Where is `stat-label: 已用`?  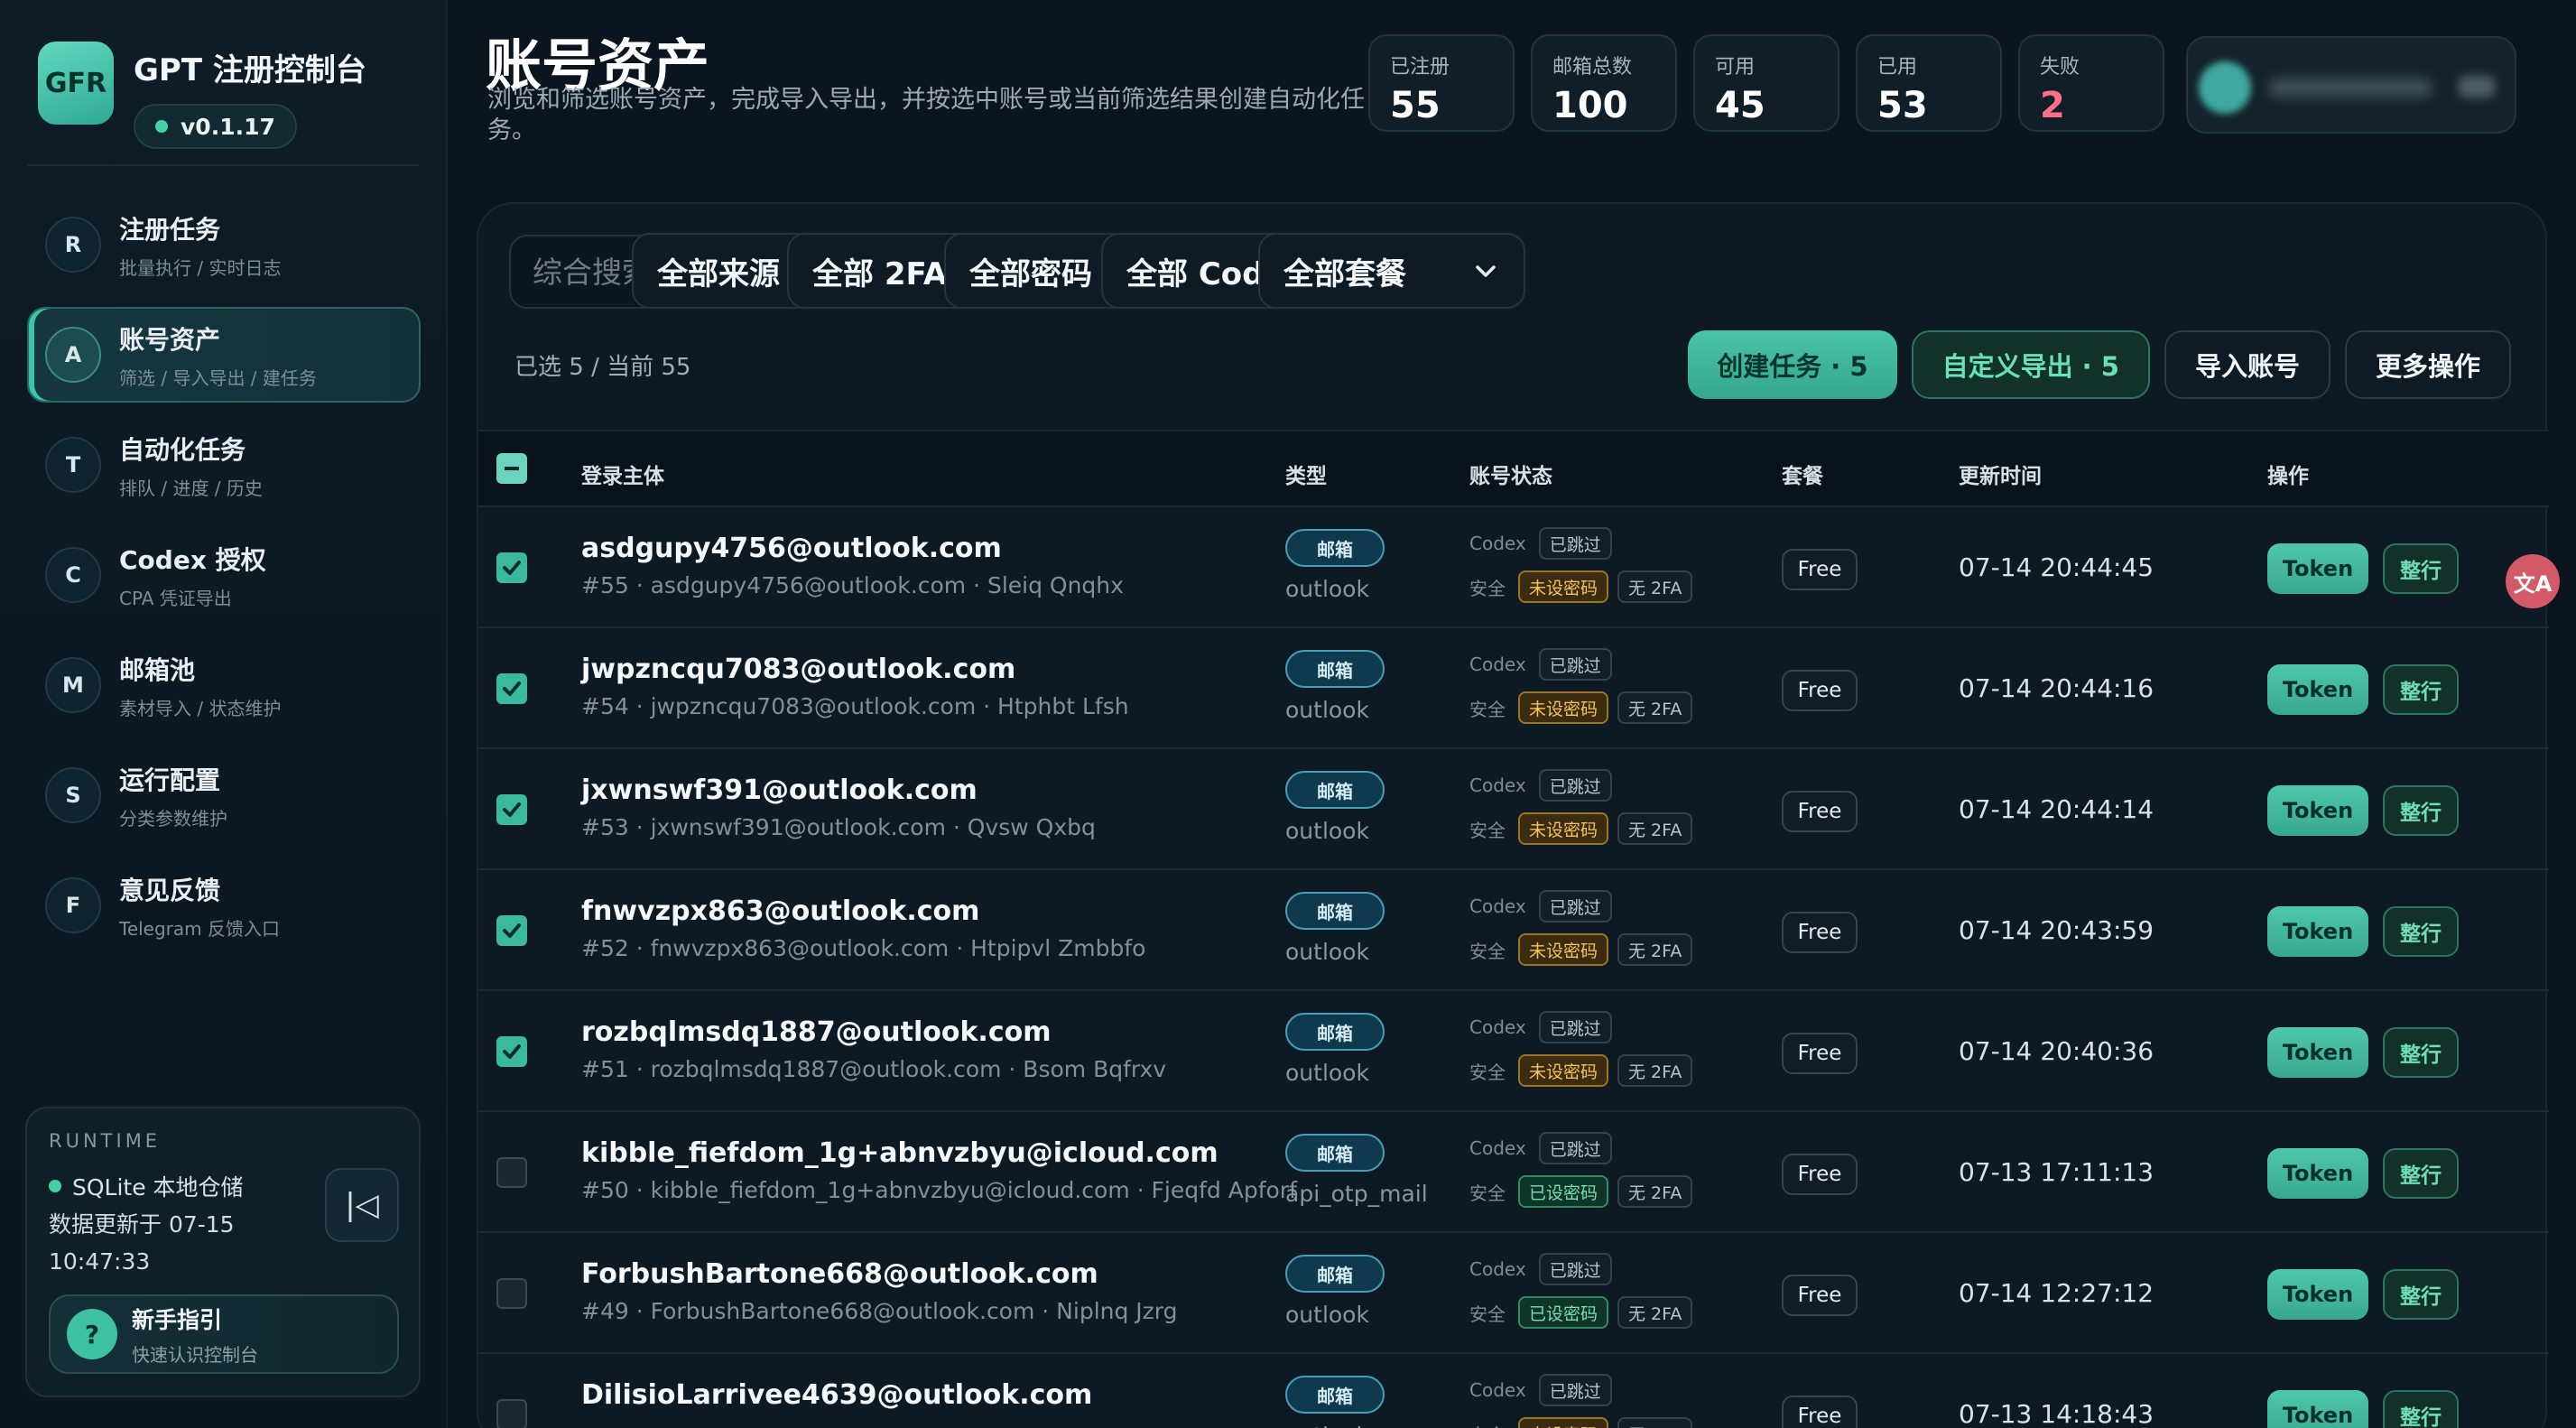
stat-label: 已用 is located at coordinates (1897, 67).